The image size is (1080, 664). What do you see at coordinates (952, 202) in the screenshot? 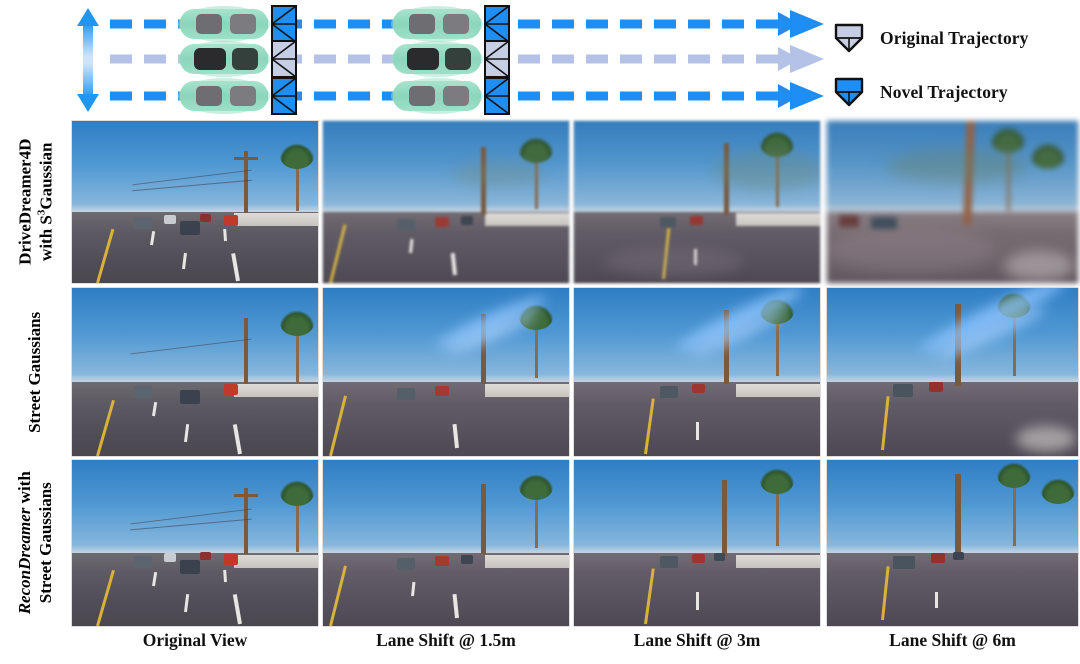
I see `panel-drivedreamer4d-lane-shift-6m` at bounding box center [952, 202].